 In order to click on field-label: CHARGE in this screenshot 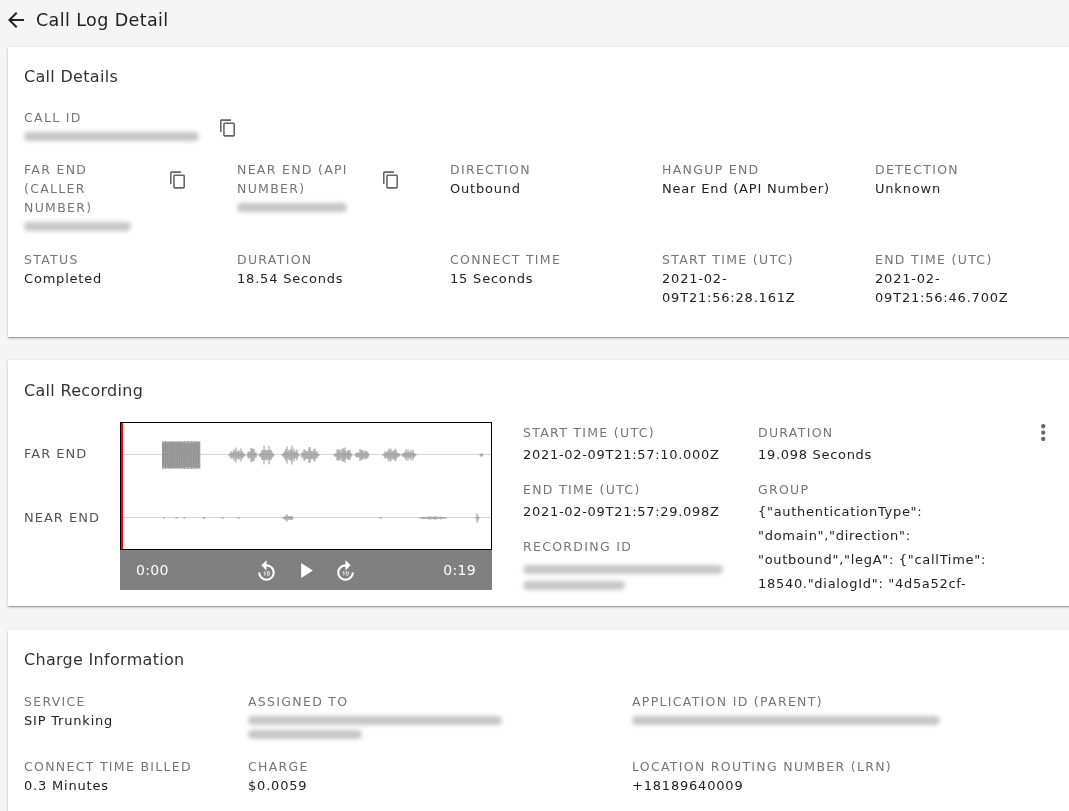, I will do `click(279, 767)`.